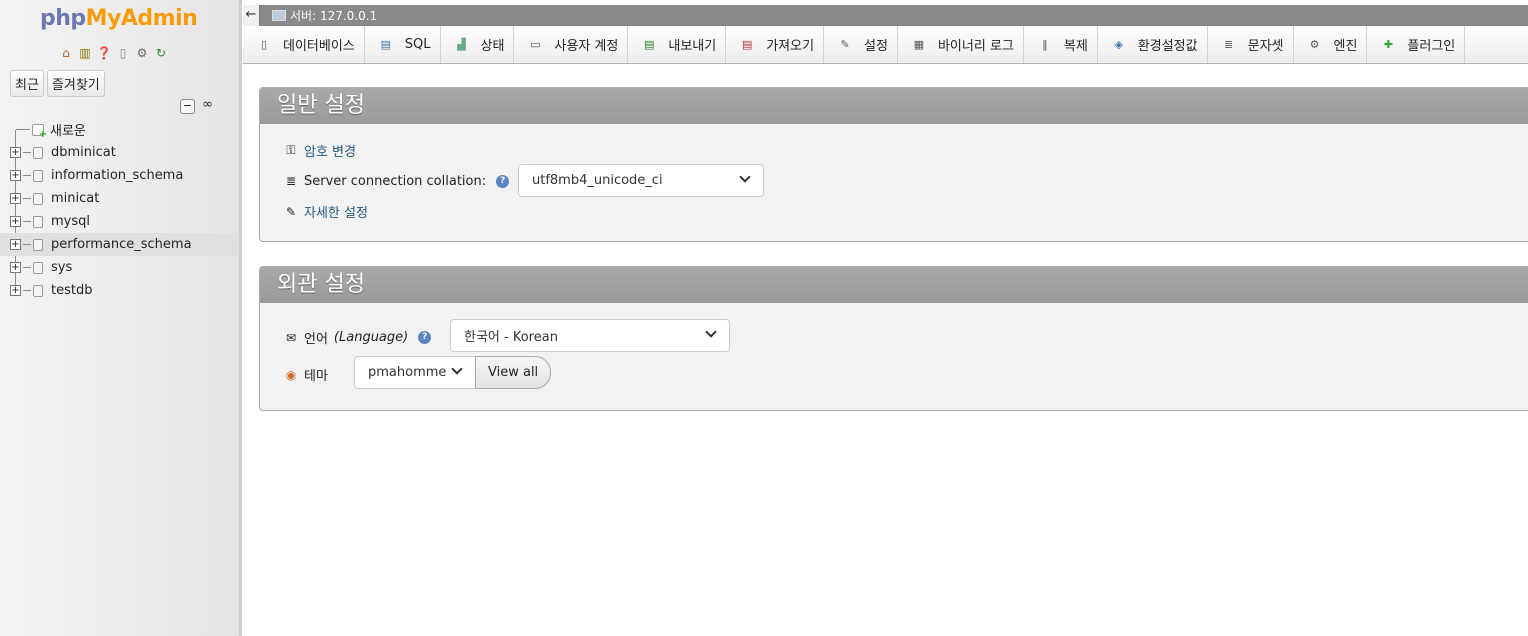  I want to click on wrench-icon: ✎, so click(291, 211).